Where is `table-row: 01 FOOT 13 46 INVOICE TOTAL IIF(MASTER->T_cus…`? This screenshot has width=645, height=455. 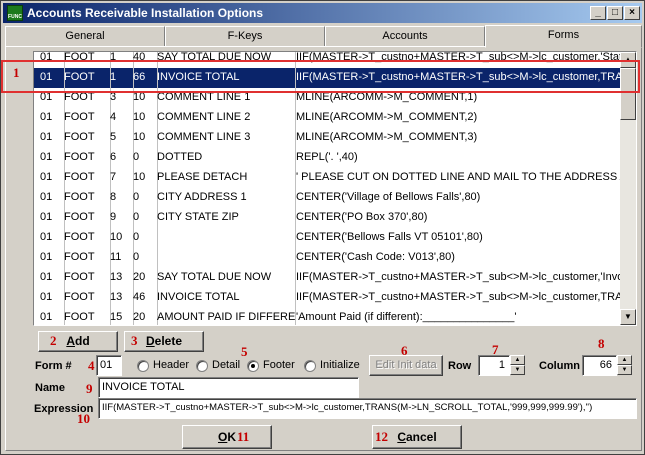 table-row: 01 FOOT 13 46 INVOICE TOTAL IIF(MASTER->T_cus… is located at coordinates (329, 298).